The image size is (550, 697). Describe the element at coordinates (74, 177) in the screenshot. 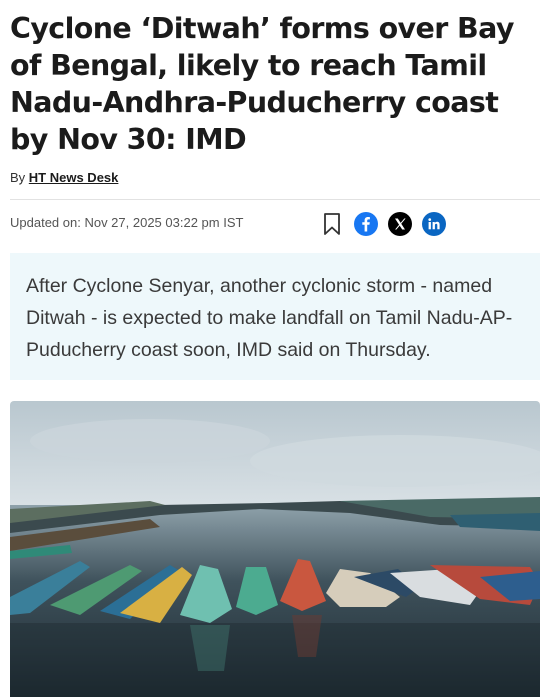

I see `author-link: HT News Desk` at that location.